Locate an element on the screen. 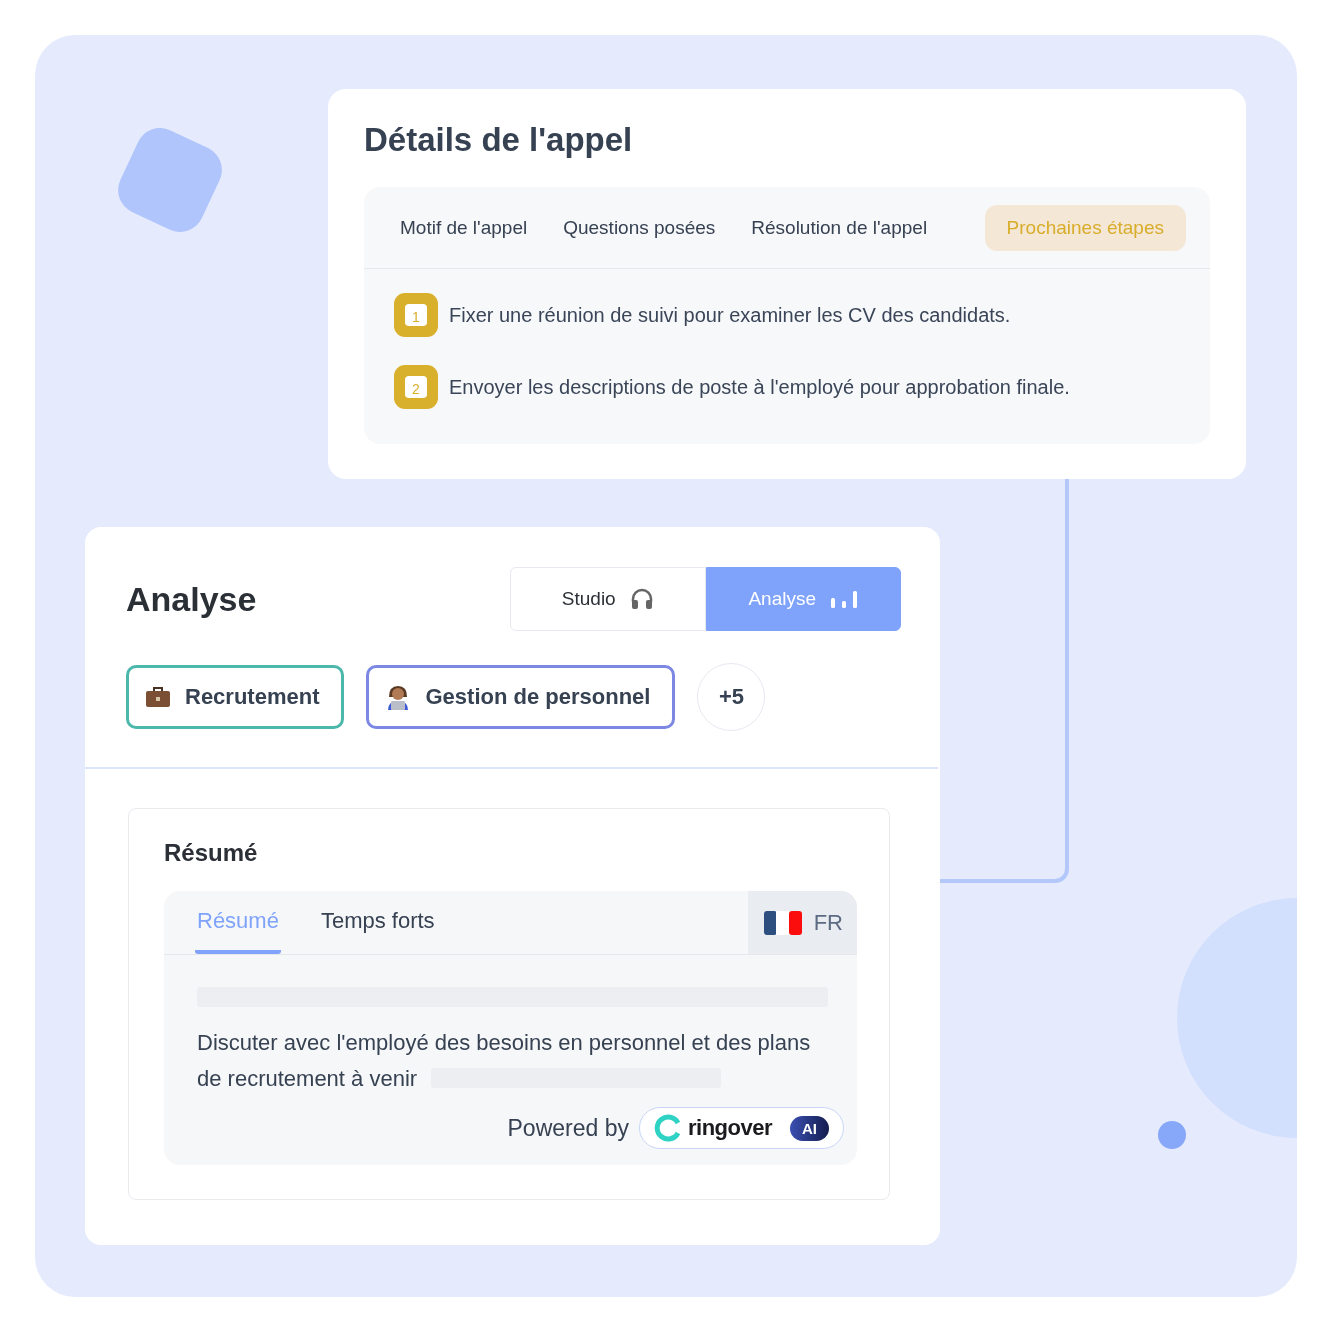 Image resolution: width=1332 pixels, height=1332 pixels. bar-chart-icon is located at coordinates (844, 599).